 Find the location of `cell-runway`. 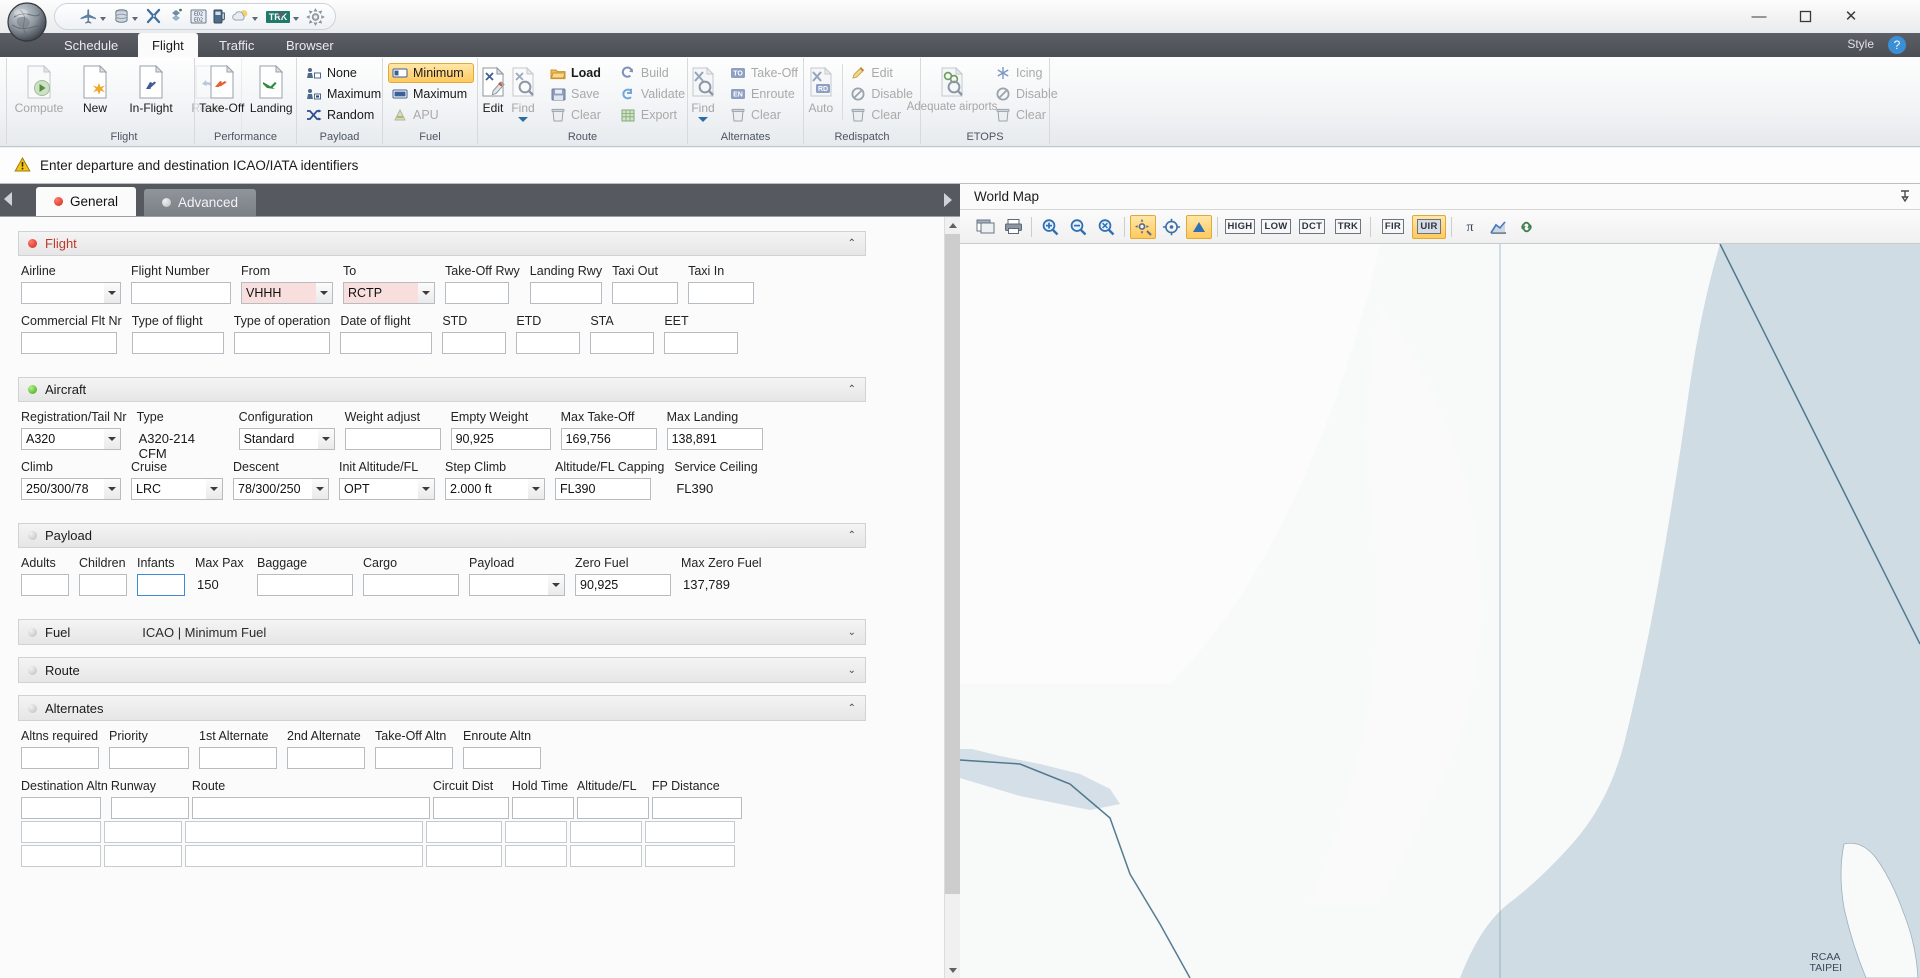

cell-runway is located at coordinates (143, 856).